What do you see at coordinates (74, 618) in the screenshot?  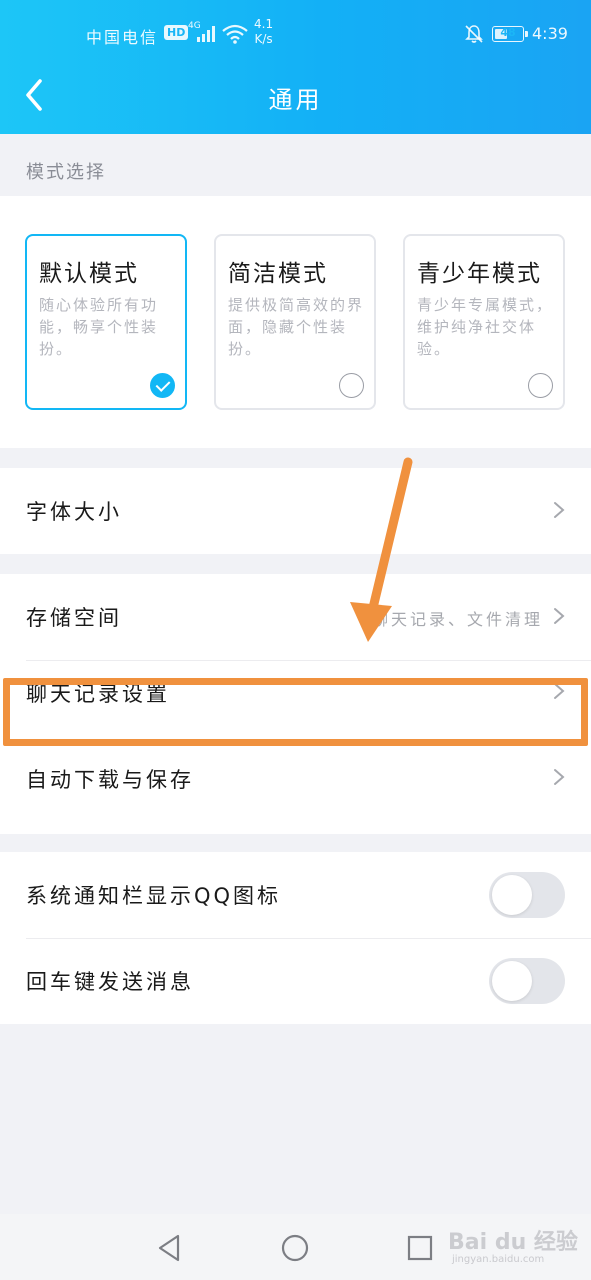 I see `storage-label: 存储空间` at bounding box center [74, 618].